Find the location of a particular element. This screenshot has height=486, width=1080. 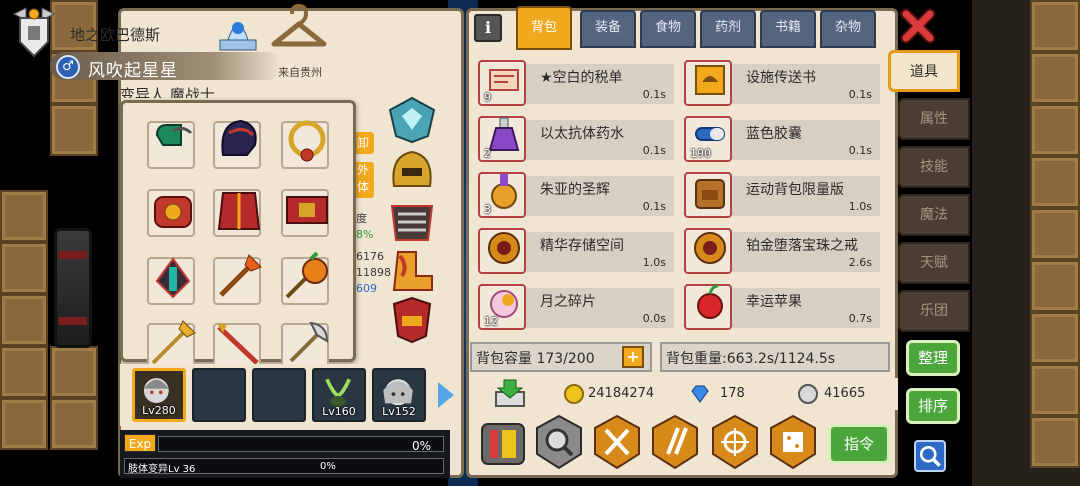

team-scroll-right-icon is located at coordinates (446, 395).